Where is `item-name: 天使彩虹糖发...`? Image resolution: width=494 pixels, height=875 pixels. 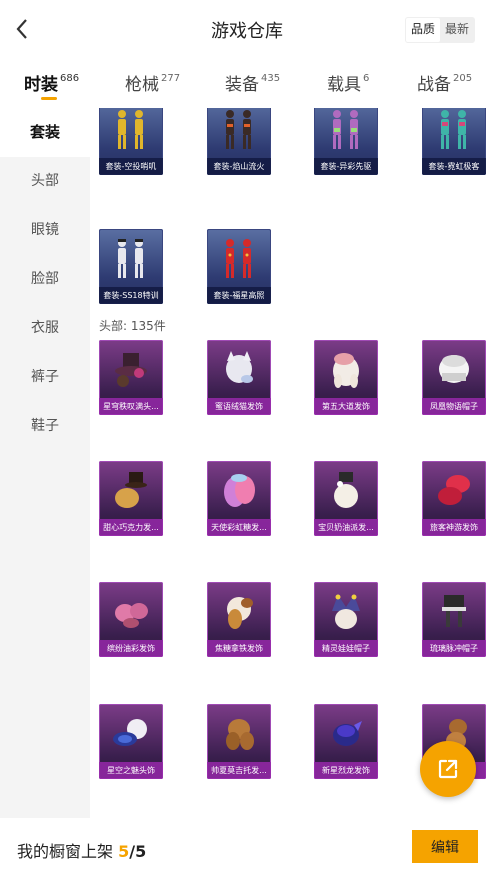
item-name: 天使彩虹糖发... is located at coordinates (239, 527).